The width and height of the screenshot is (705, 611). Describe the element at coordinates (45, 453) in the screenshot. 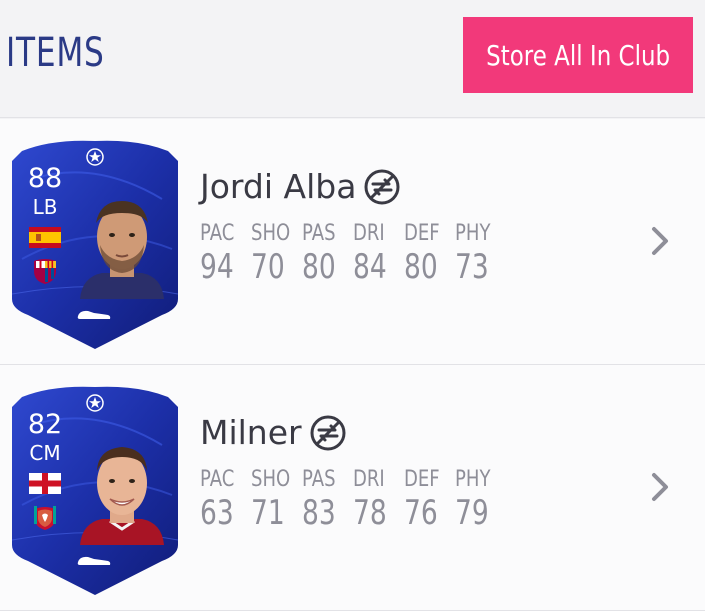

I see `card-position: CM` at that location.